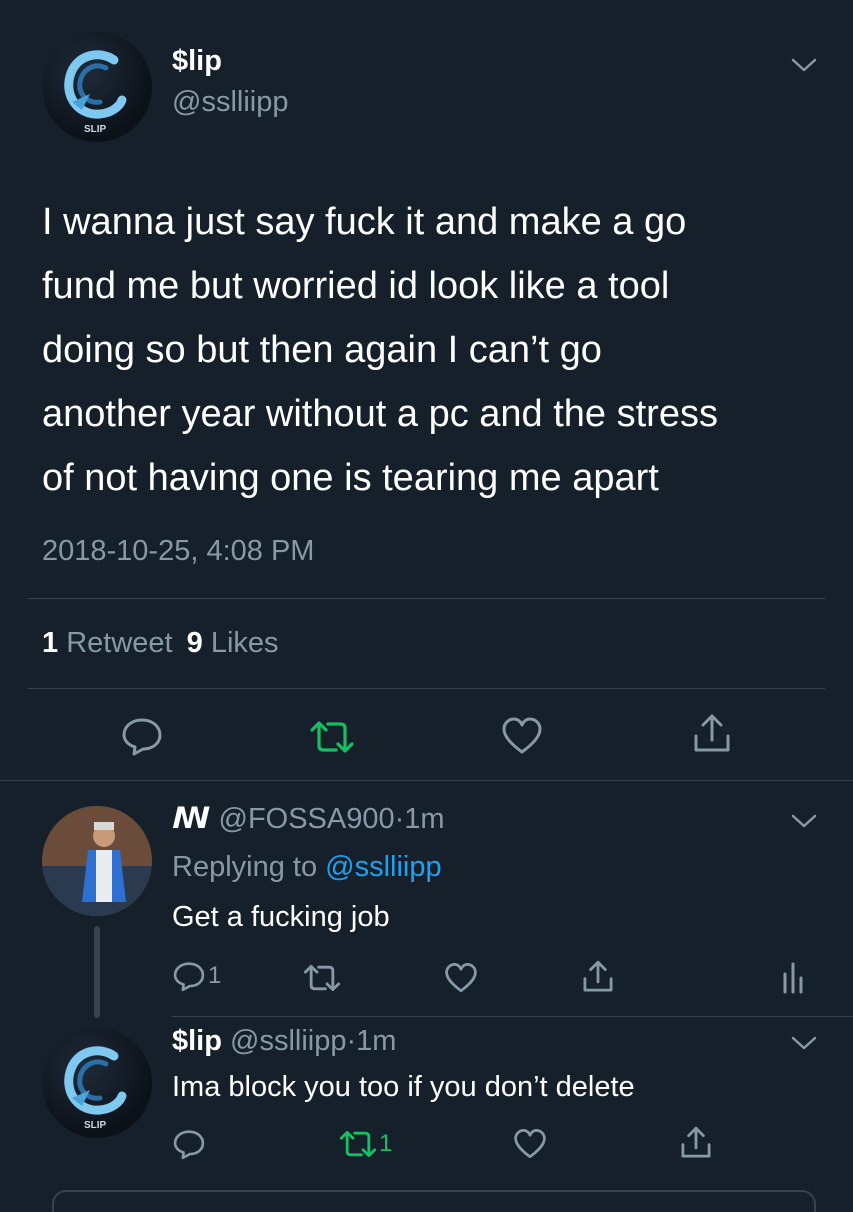 This screenshot has width=853, height=1212. I want to click on tweet-text-line: another year without a pc and the stress, so click(380, 414).